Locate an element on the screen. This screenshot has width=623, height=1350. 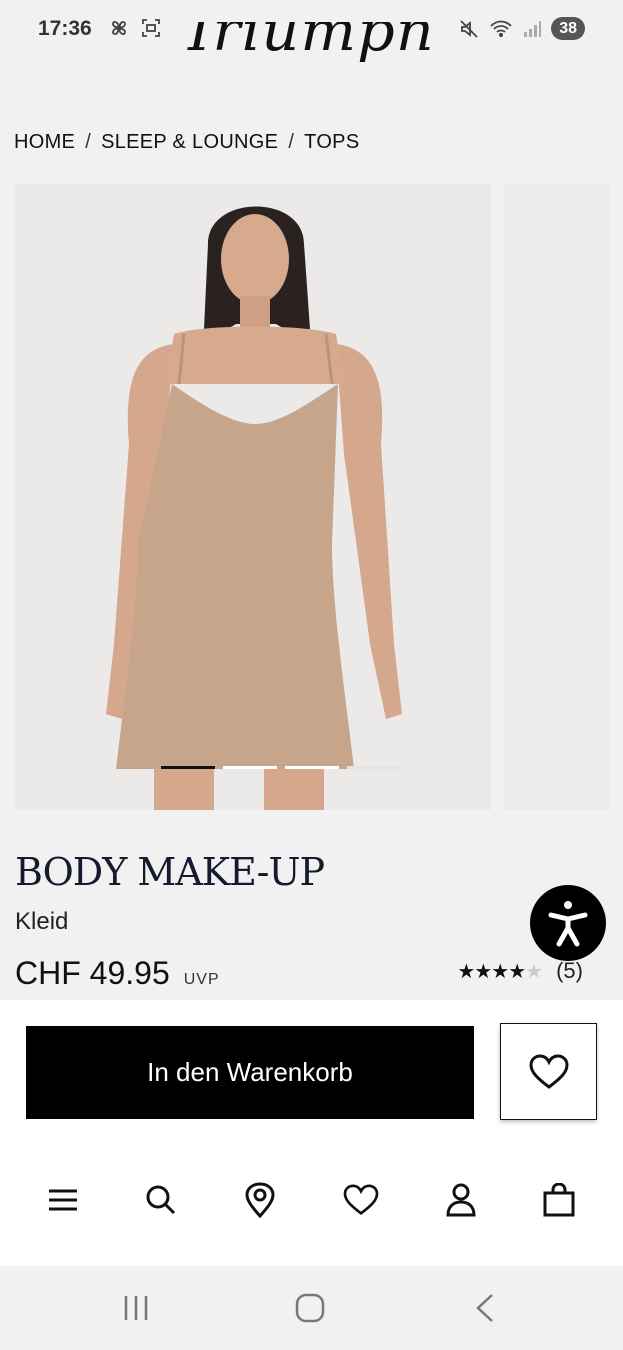
breadcrumb-home: HOME is located at coordinates (44, 142).